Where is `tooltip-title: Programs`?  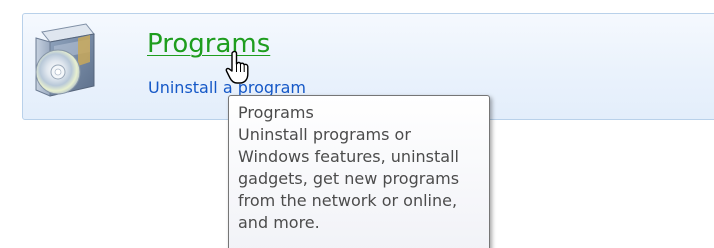 tooltip-title: Programs is located at coordinates (276, 112).